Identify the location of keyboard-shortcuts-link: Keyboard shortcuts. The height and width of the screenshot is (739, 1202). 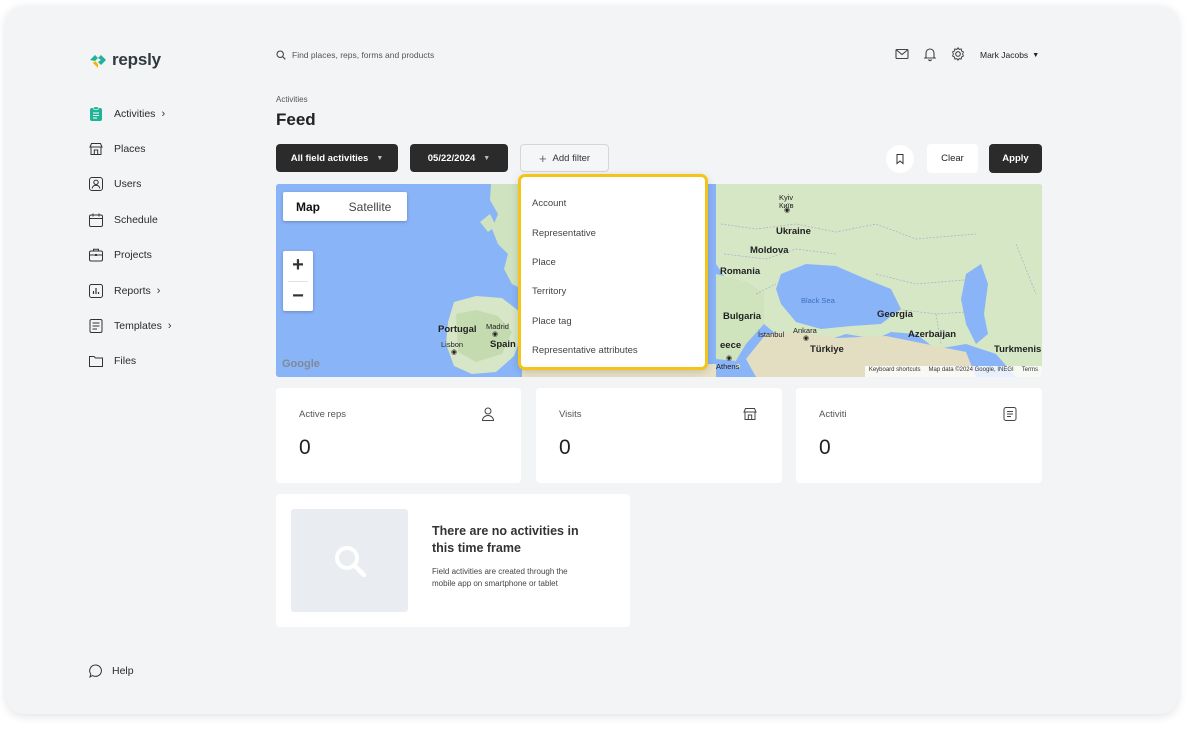
(895, 371).